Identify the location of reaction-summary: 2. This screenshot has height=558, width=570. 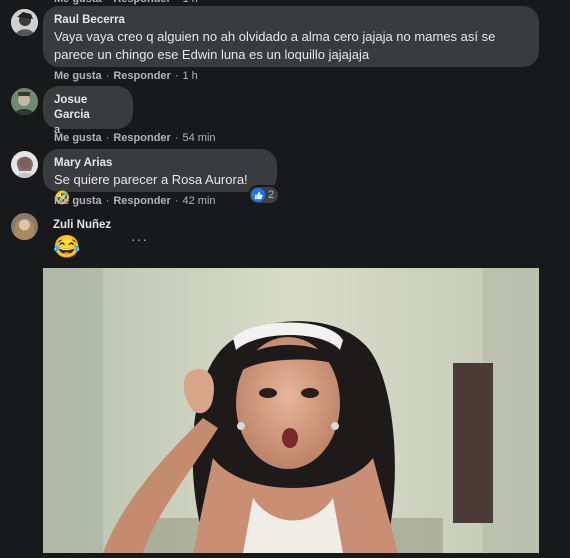
(264, 195).